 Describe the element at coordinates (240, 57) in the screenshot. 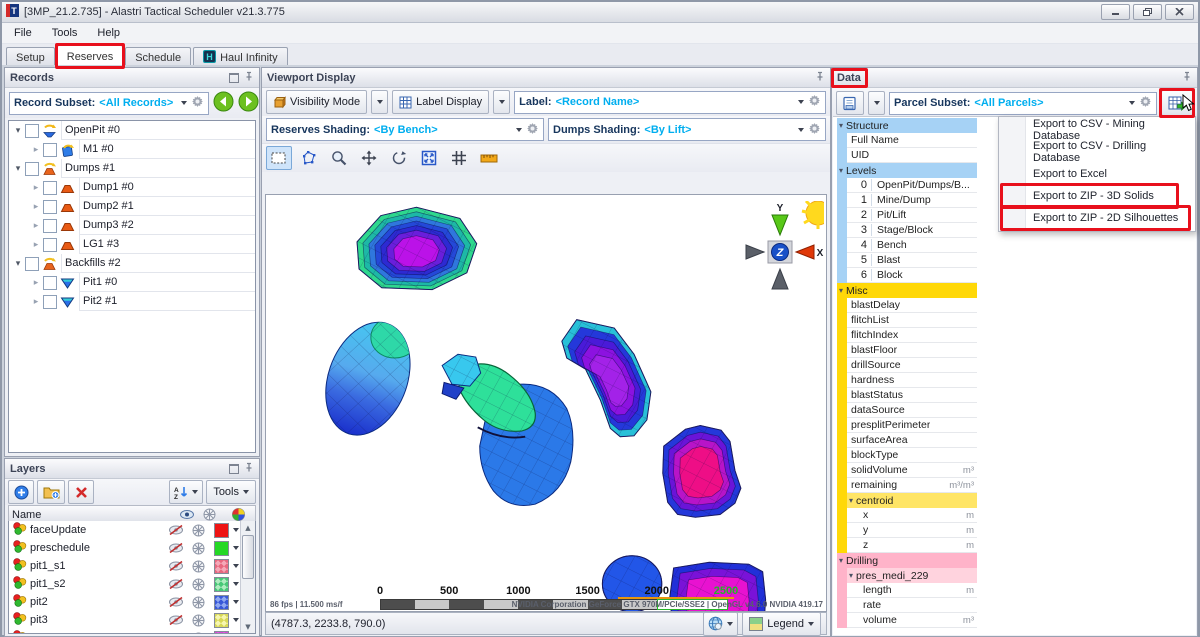

I see `tab-haul-infinity: H Haul Infinity` at that location.